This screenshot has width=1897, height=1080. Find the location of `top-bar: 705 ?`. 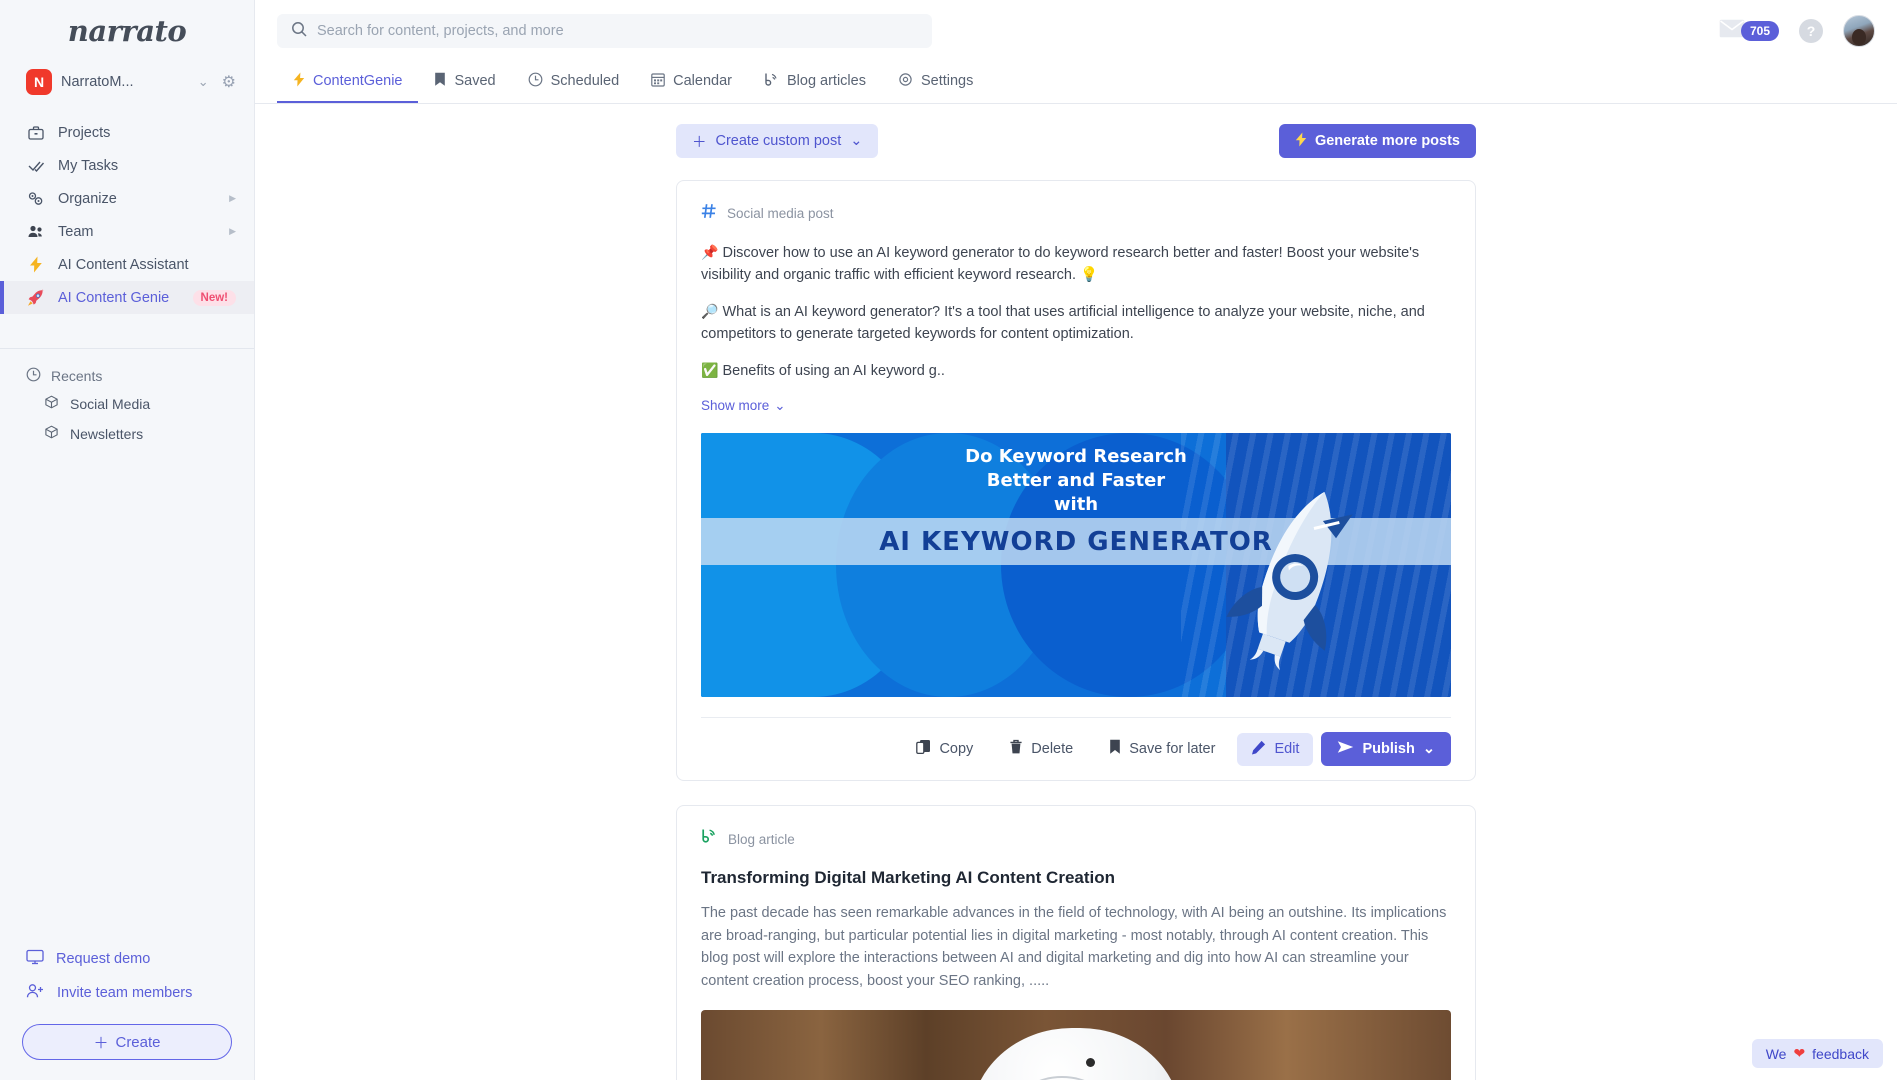

top-bar: 705 ? is located at coordinates (1076, 31).